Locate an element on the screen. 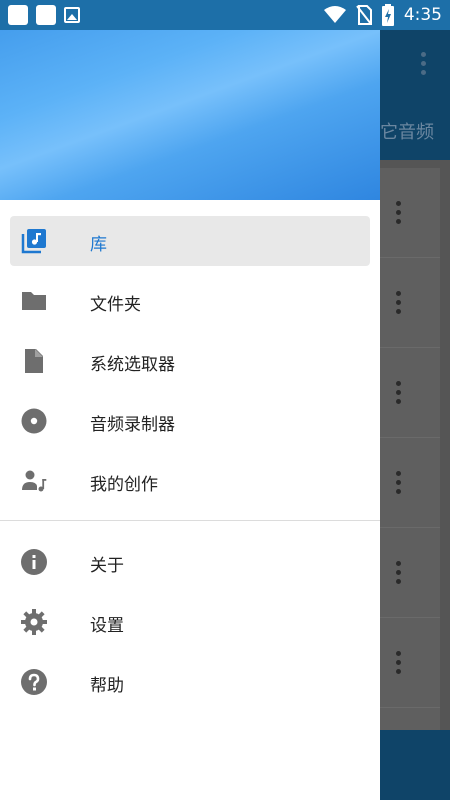 Image resolution: width=450 pixels, height=800 pixels. nav-label: 设置 is located at coordinates (107, 626).